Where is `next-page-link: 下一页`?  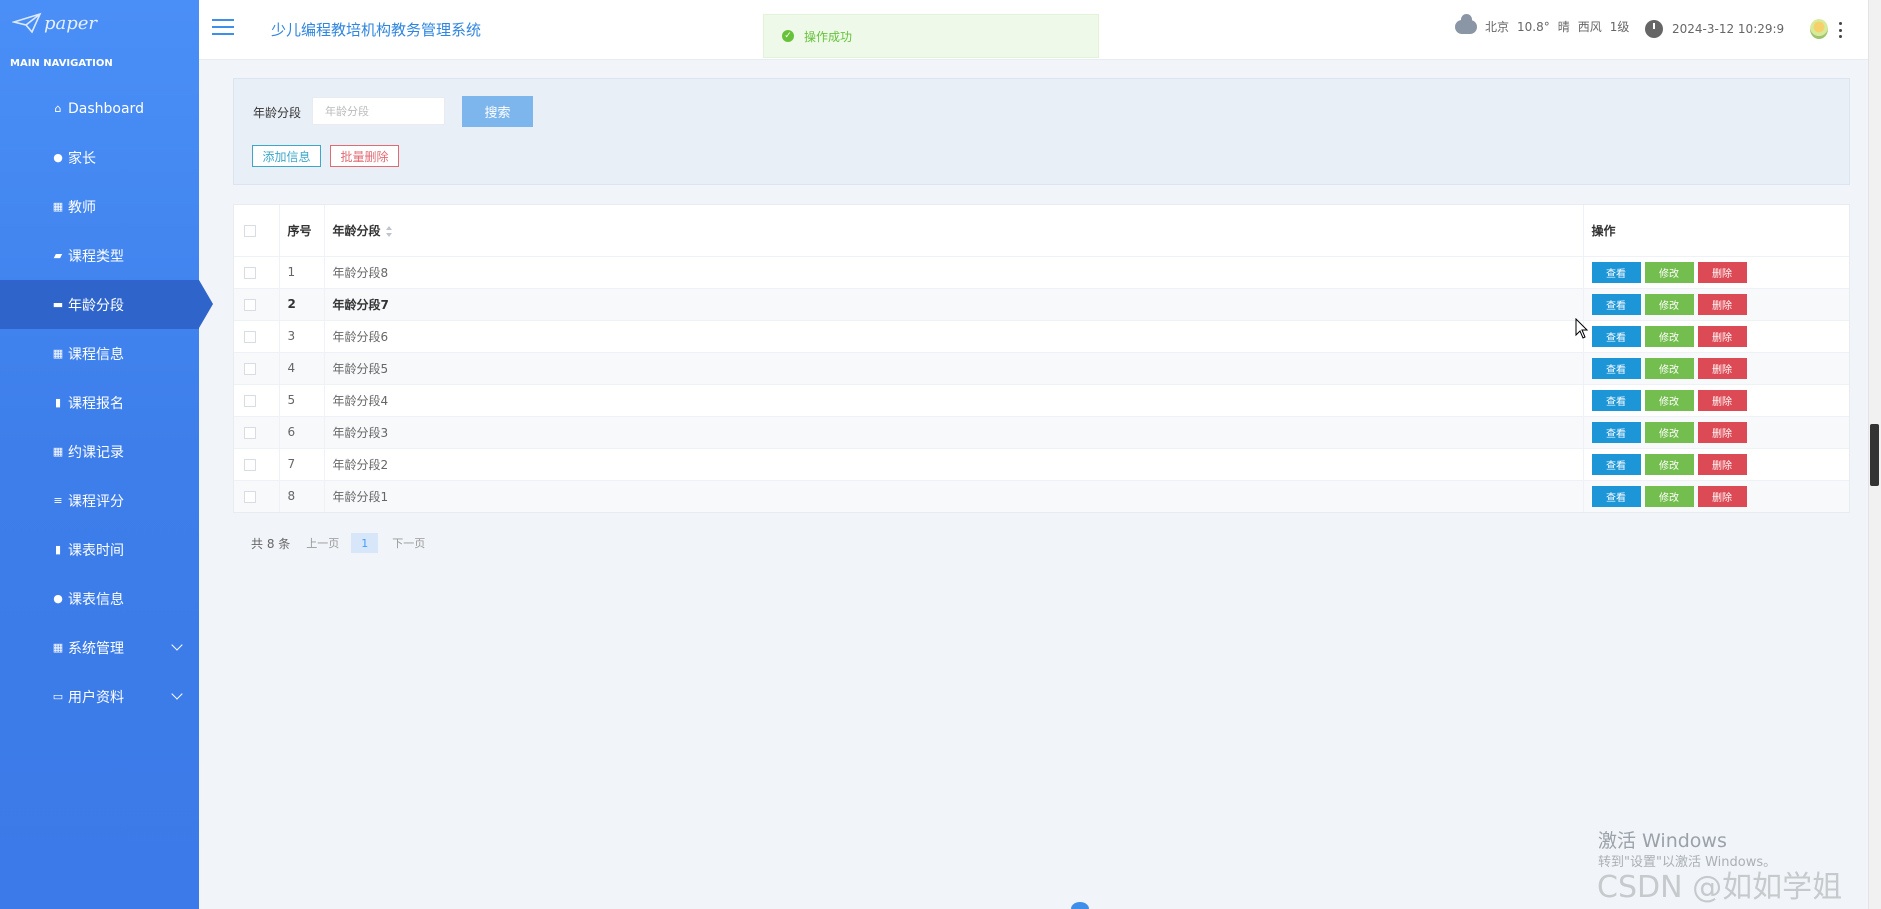
next-page-link: 下一页 is located at coordinates (408, 543).